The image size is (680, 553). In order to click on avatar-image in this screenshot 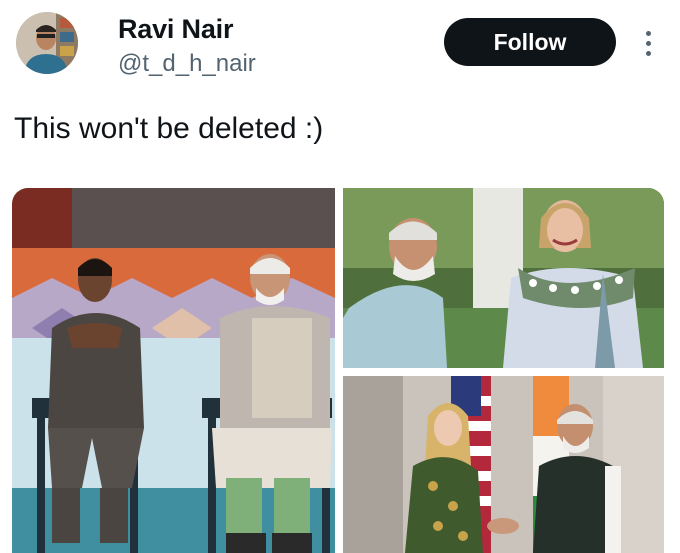, I will do `click(47, 43)`.